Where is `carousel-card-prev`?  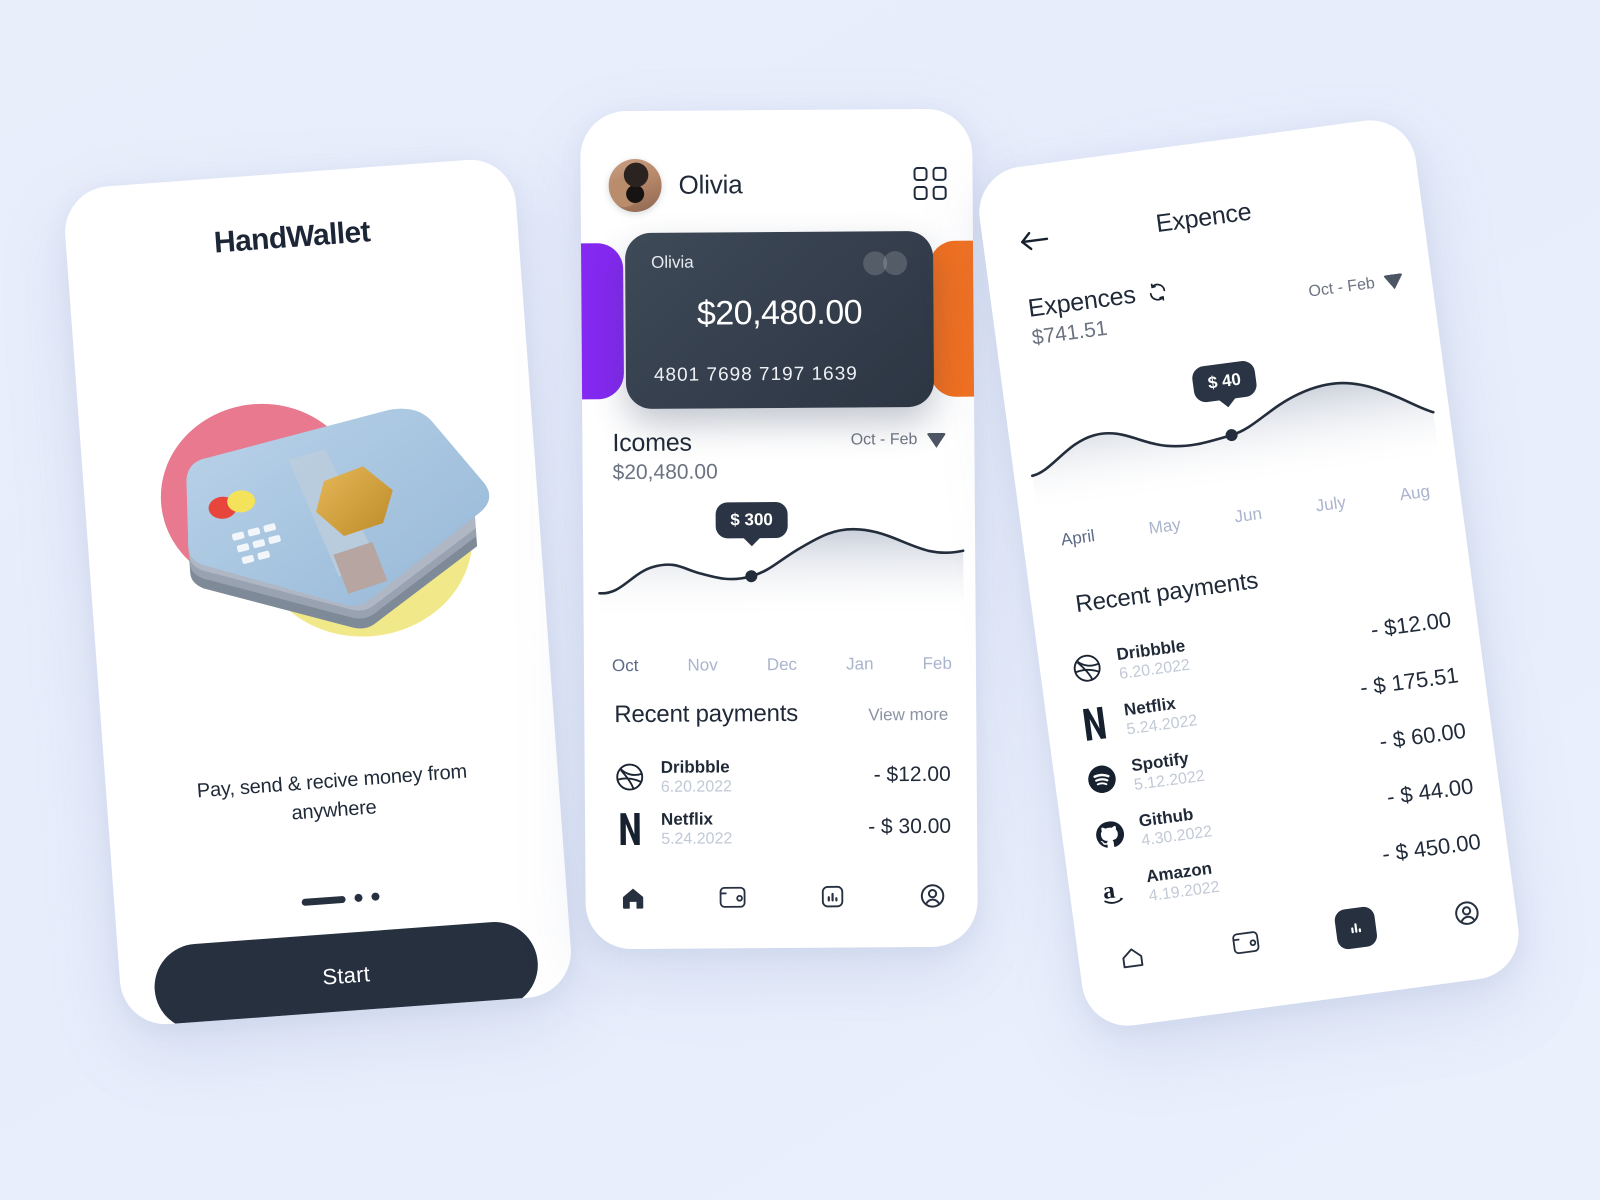 carousel-card-prev is located at coordinates (602, 321).